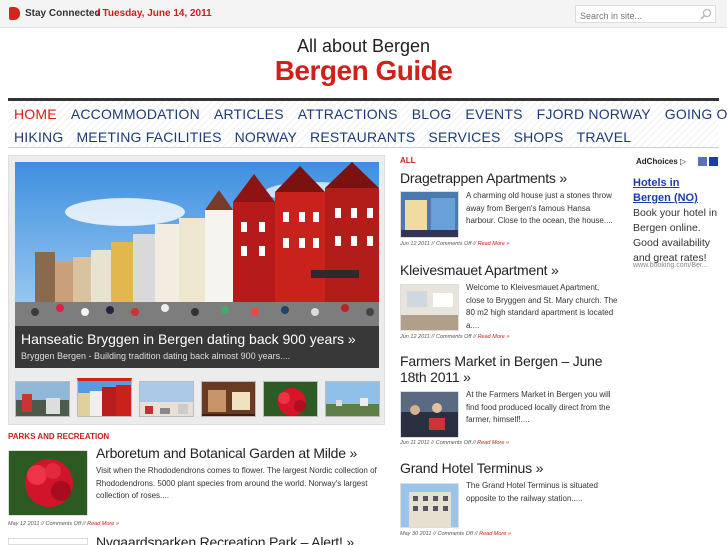  What do you see at coordinates (706, 14) in the screenshot?
I see `search-icon` at bounding box center [706, 14].